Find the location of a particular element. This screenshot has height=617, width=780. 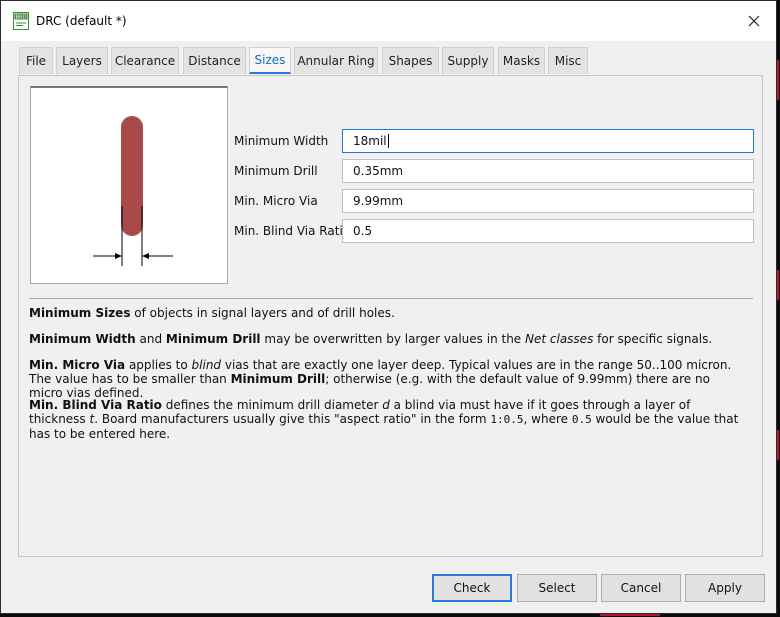

close-icon is located at coordinates (754, 21).